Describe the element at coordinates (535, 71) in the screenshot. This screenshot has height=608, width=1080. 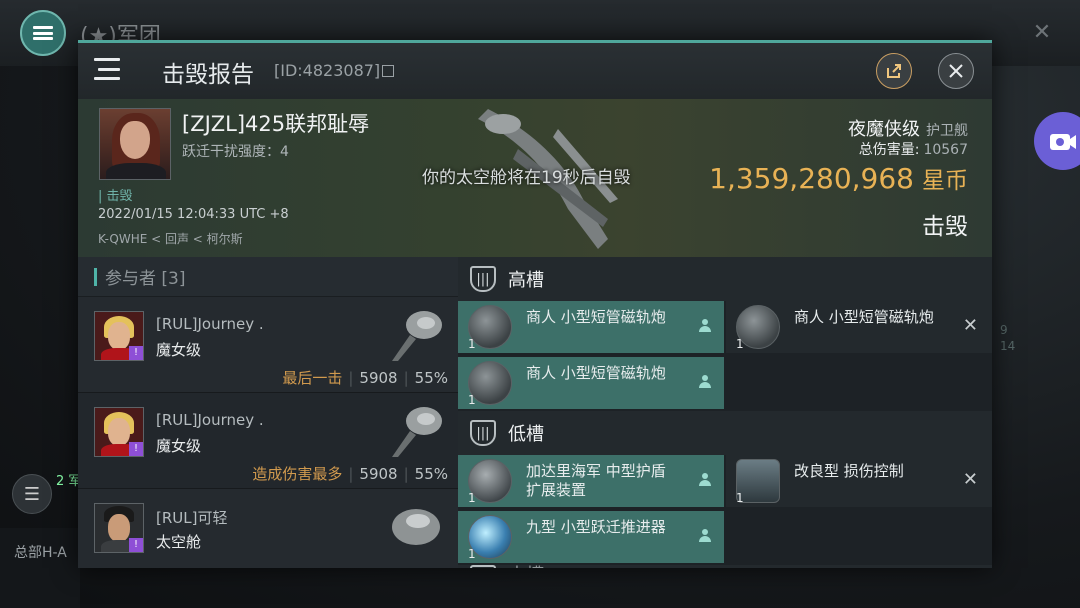
I see `modal-header: 击毁报告 [ID:4823087]` at that location.